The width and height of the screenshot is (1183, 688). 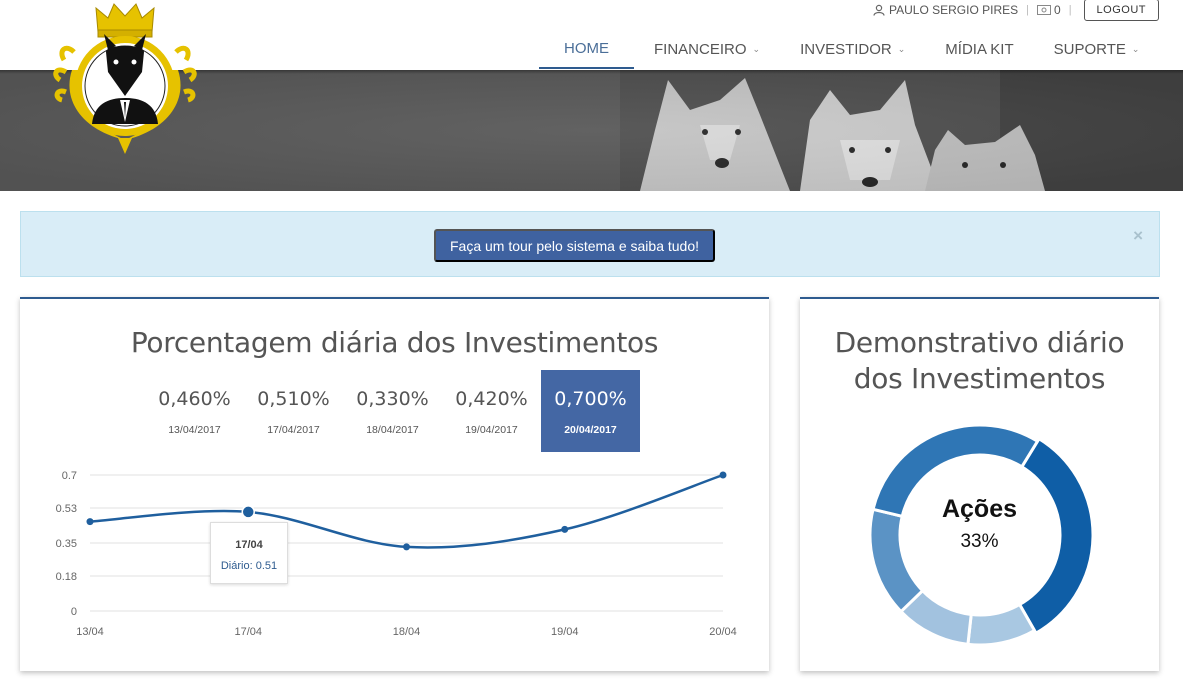 I want to click on nav-item-label: HOME, so click(x=586, y=48).